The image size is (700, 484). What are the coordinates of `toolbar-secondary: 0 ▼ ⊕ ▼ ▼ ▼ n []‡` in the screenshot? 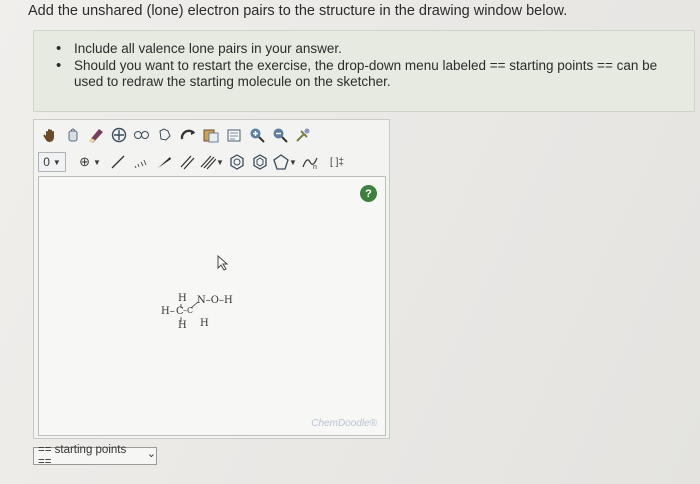 It's located at (213, 162).